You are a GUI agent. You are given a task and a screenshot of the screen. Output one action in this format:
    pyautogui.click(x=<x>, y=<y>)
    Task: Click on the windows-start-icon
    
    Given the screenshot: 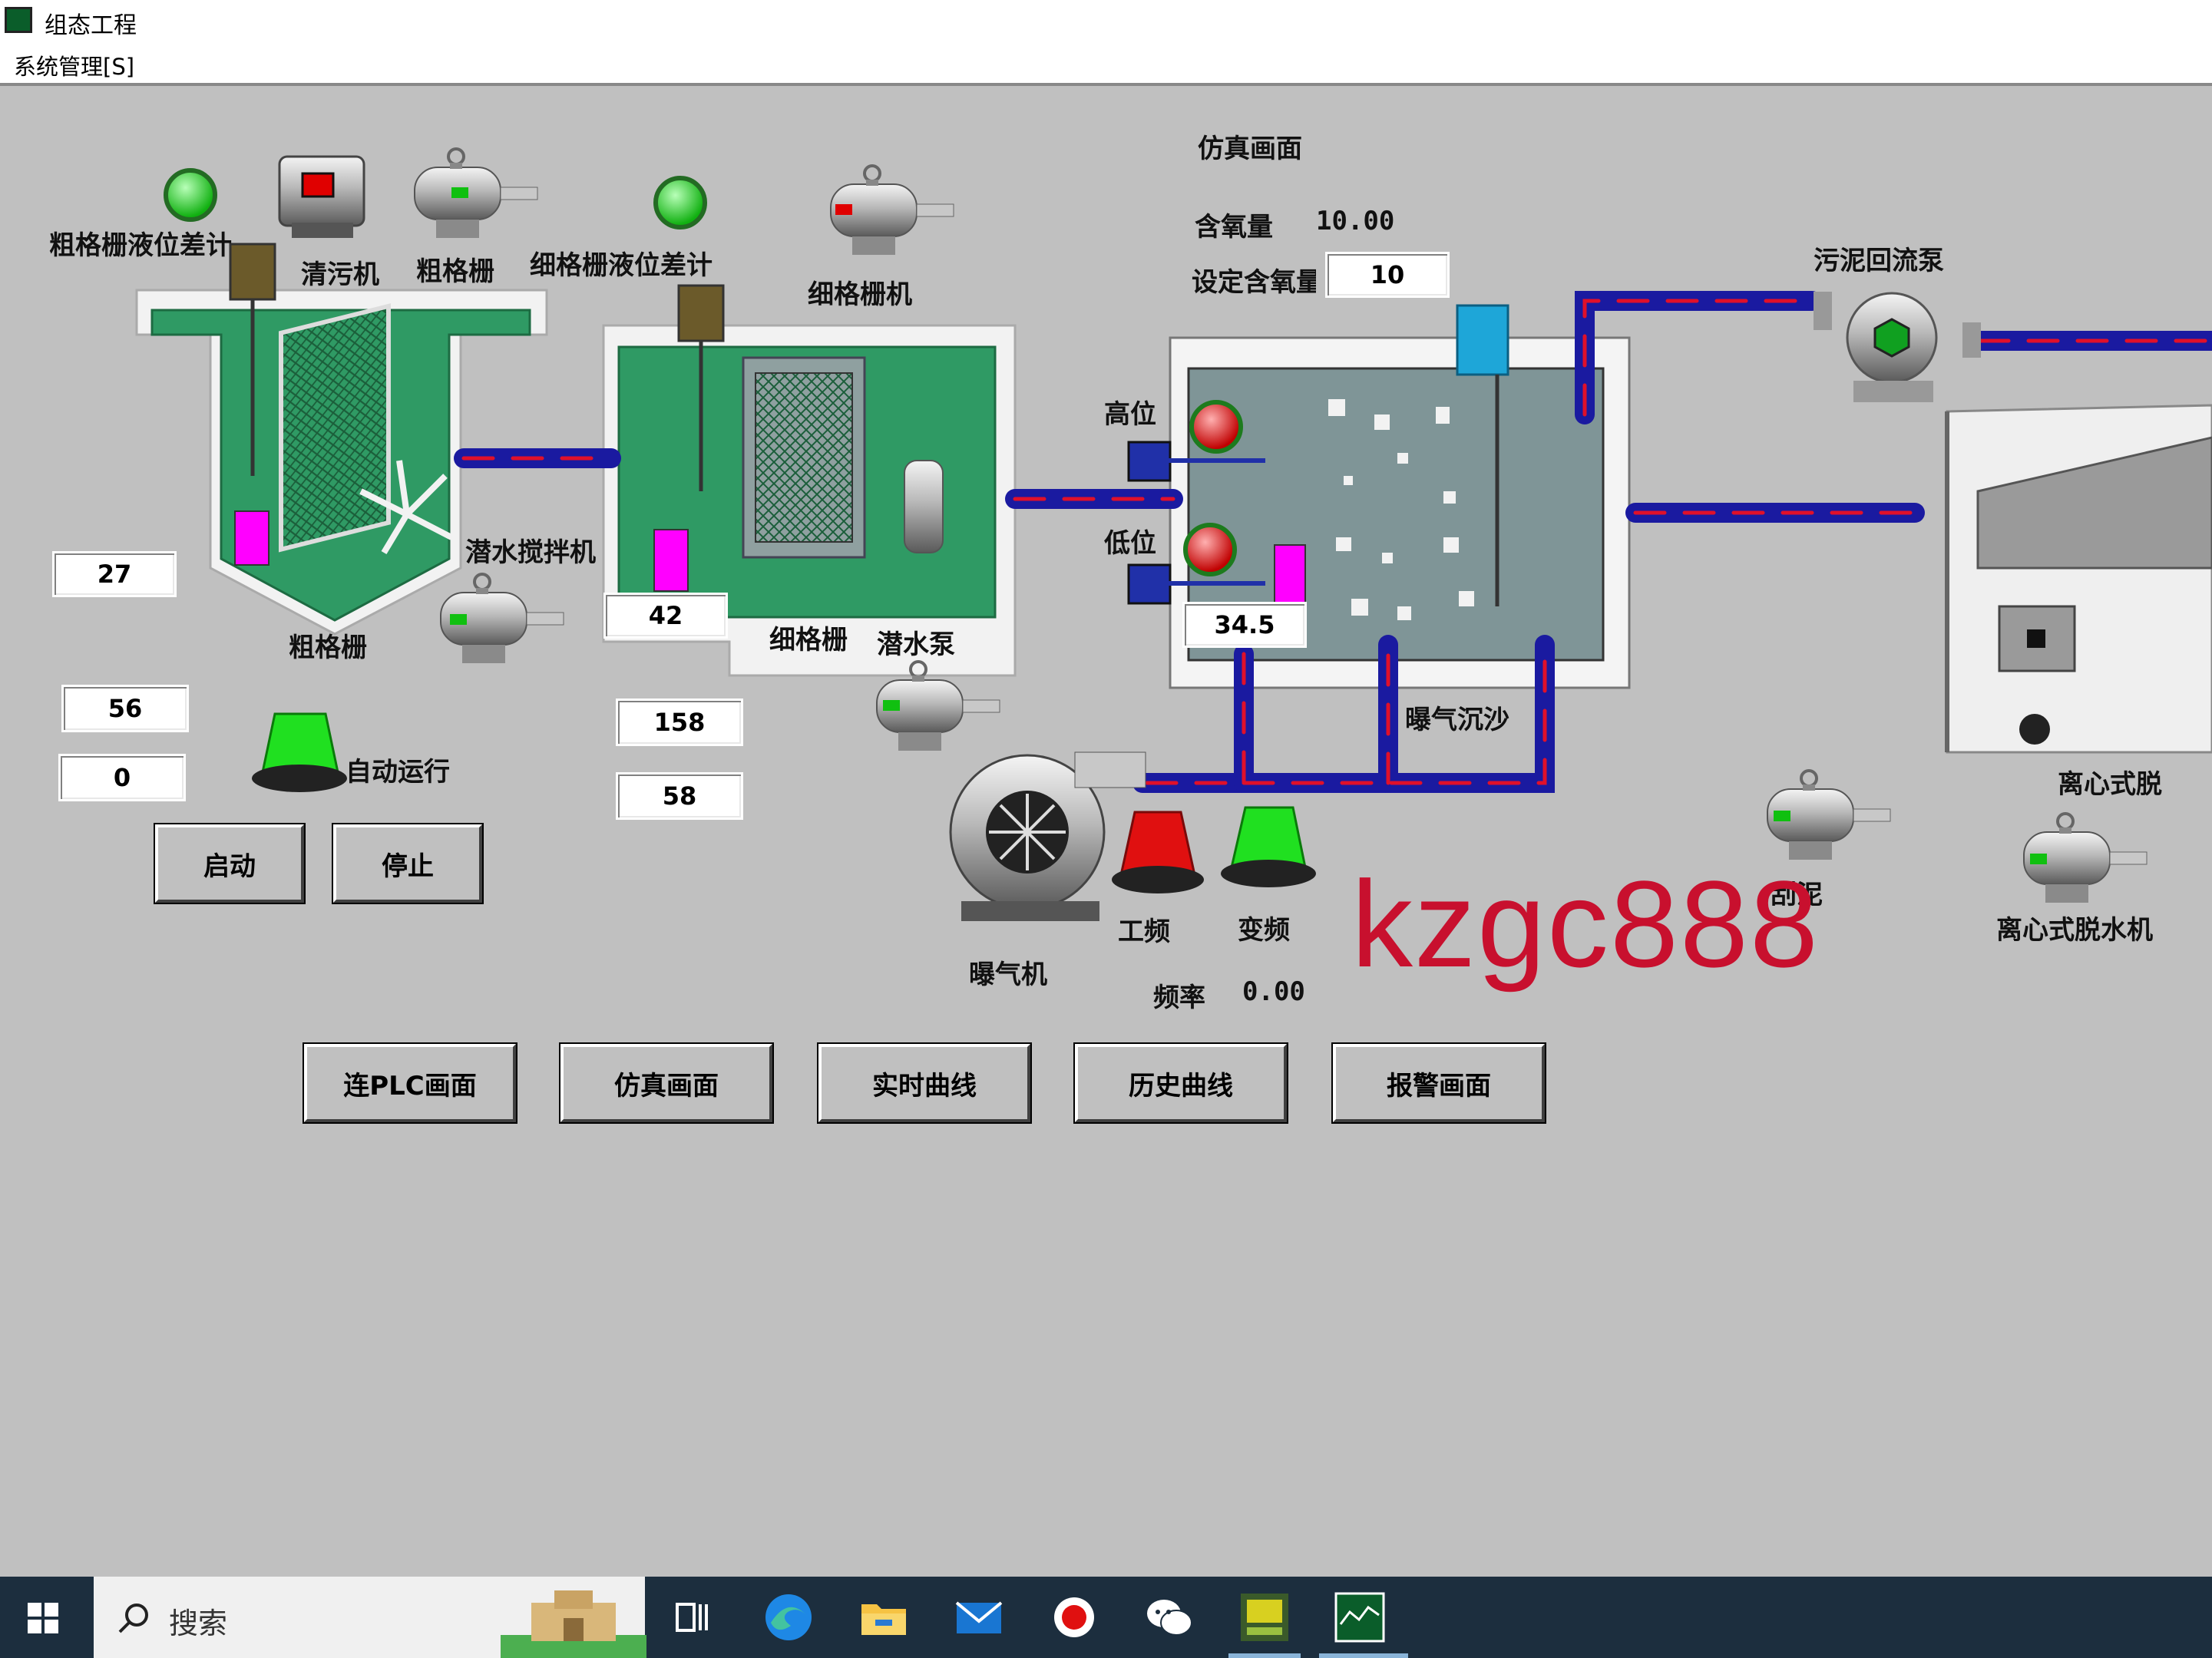 What is the action you would take?
    pyautogui.click(x=43, y=1618)
    